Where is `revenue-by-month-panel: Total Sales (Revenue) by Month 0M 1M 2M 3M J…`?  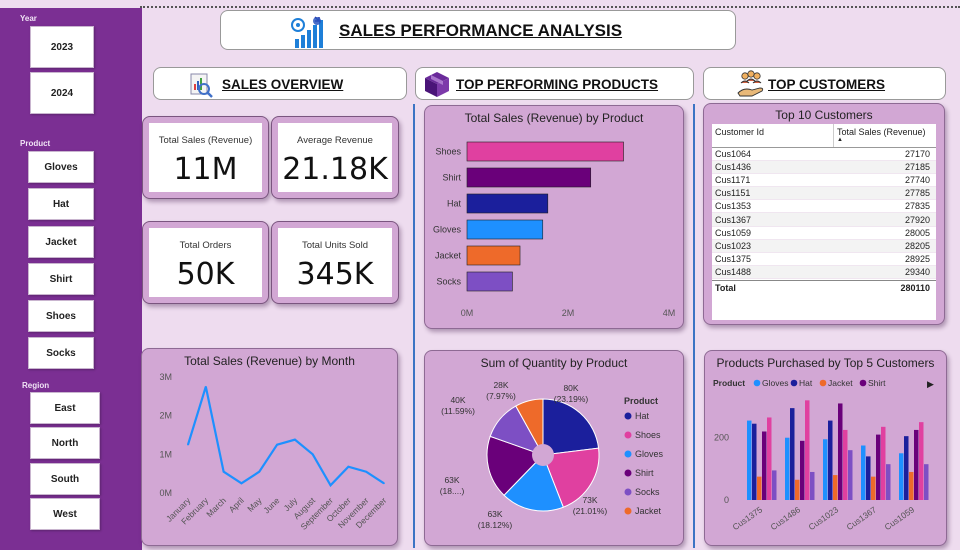
revenue-by-month-panel: Total Sales (Revenue) by Month 0M 1M 2M 3M J… is located at coordinates (269, 447).